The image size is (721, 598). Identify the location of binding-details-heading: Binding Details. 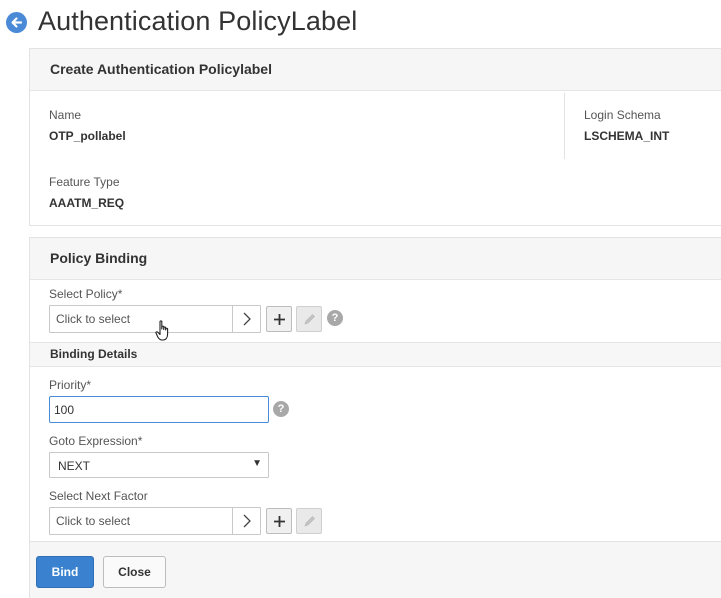
(375, 354).